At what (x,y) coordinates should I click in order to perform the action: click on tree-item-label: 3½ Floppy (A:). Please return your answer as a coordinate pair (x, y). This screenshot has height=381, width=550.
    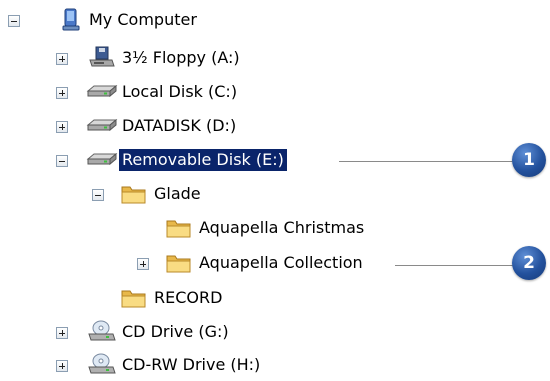
    Looking at the image, I should click on (181, 57).